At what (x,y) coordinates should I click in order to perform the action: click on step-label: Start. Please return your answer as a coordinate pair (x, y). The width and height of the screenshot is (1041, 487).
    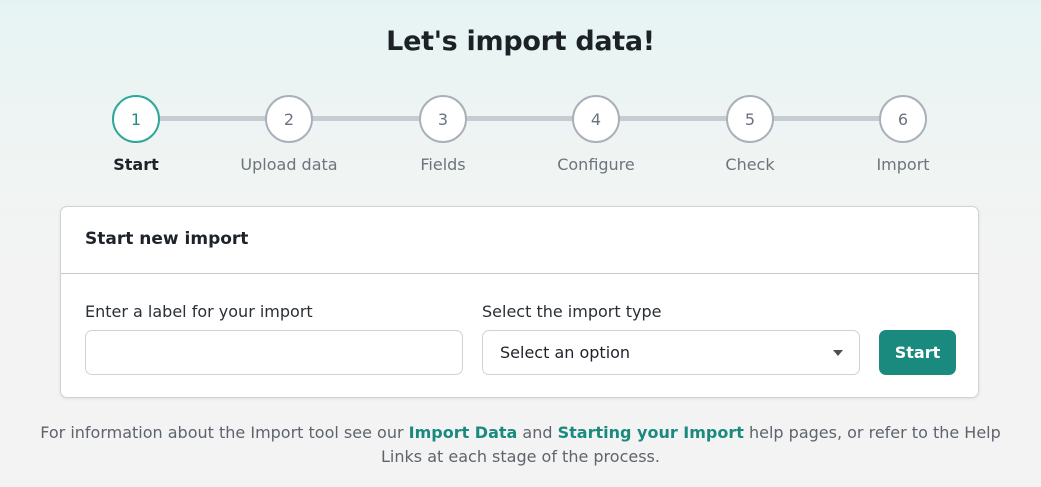
    Looking at the image, I should click on (136, 164).